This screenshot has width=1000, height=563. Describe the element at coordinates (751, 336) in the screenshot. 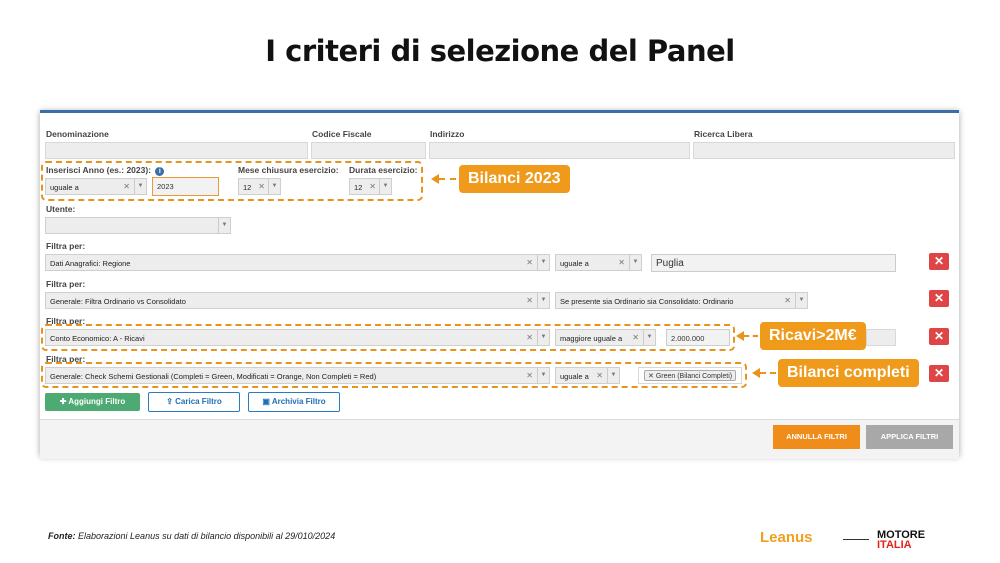

I see `revenue-callout-line` at that location.